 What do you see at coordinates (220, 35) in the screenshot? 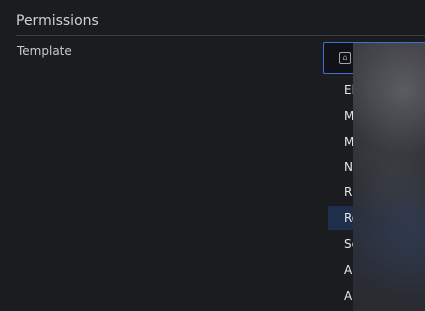
I see `section-divider` at bounding box center [220, 35].